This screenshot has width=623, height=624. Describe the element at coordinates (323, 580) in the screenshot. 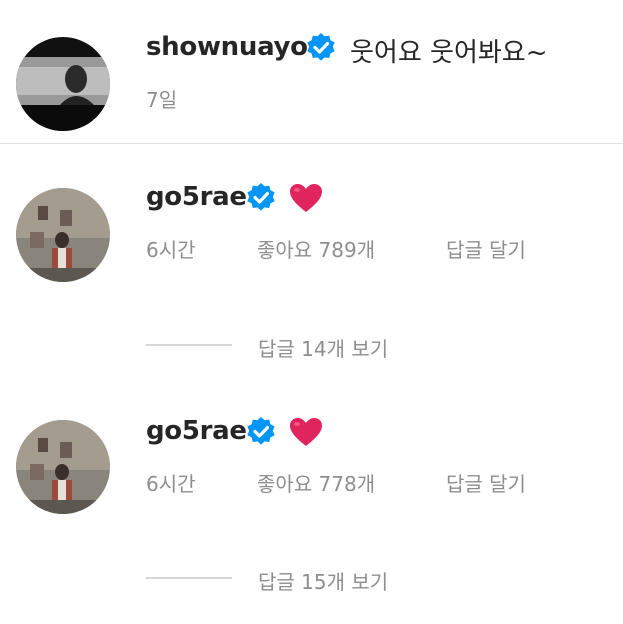

I see `view-replies-button: 답글 15개 보기` at that location.